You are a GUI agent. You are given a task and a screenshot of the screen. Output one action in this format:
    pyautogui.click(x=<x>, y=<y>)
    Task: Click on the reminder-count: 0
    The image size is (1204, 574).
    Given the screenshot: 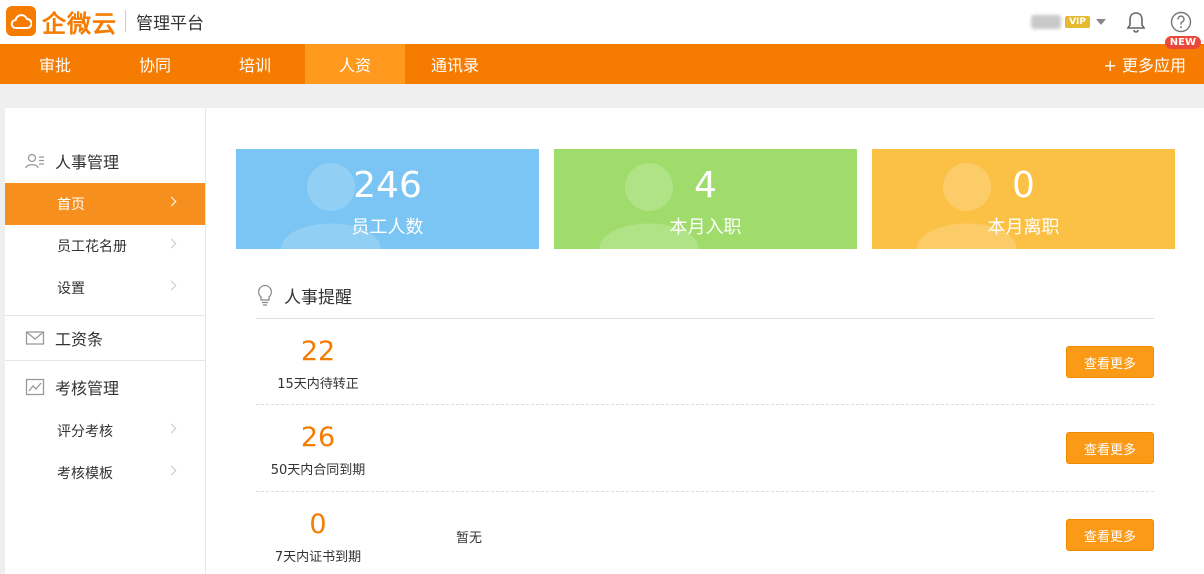 What is the action you would take?
    pyautogui.click(x=318, y=524)
    